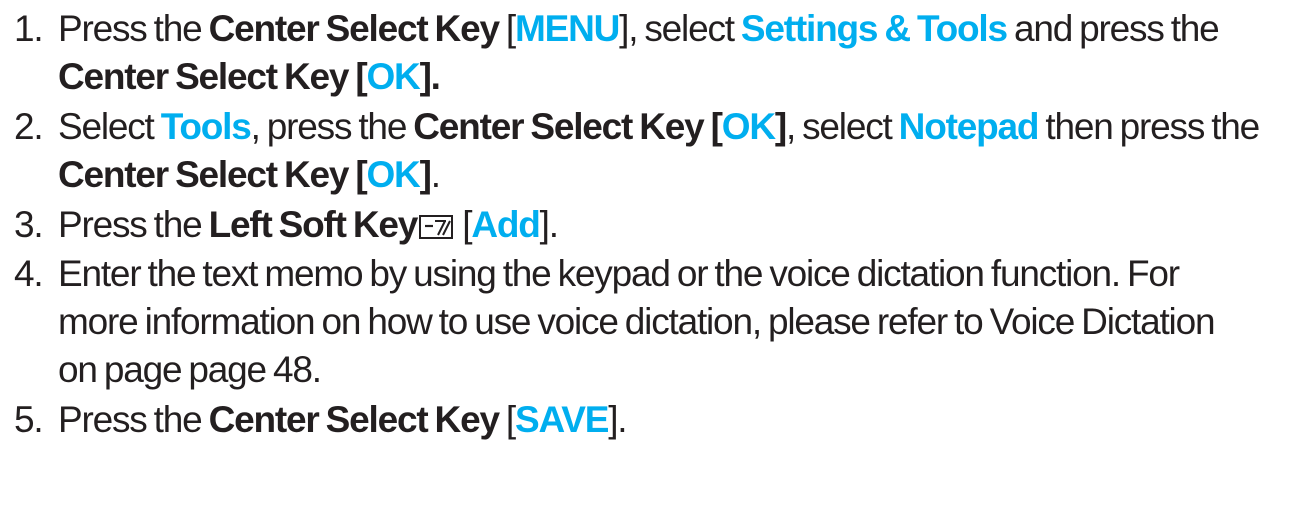  I want to click on menu-item-label: Notepad, so click(969, 126).